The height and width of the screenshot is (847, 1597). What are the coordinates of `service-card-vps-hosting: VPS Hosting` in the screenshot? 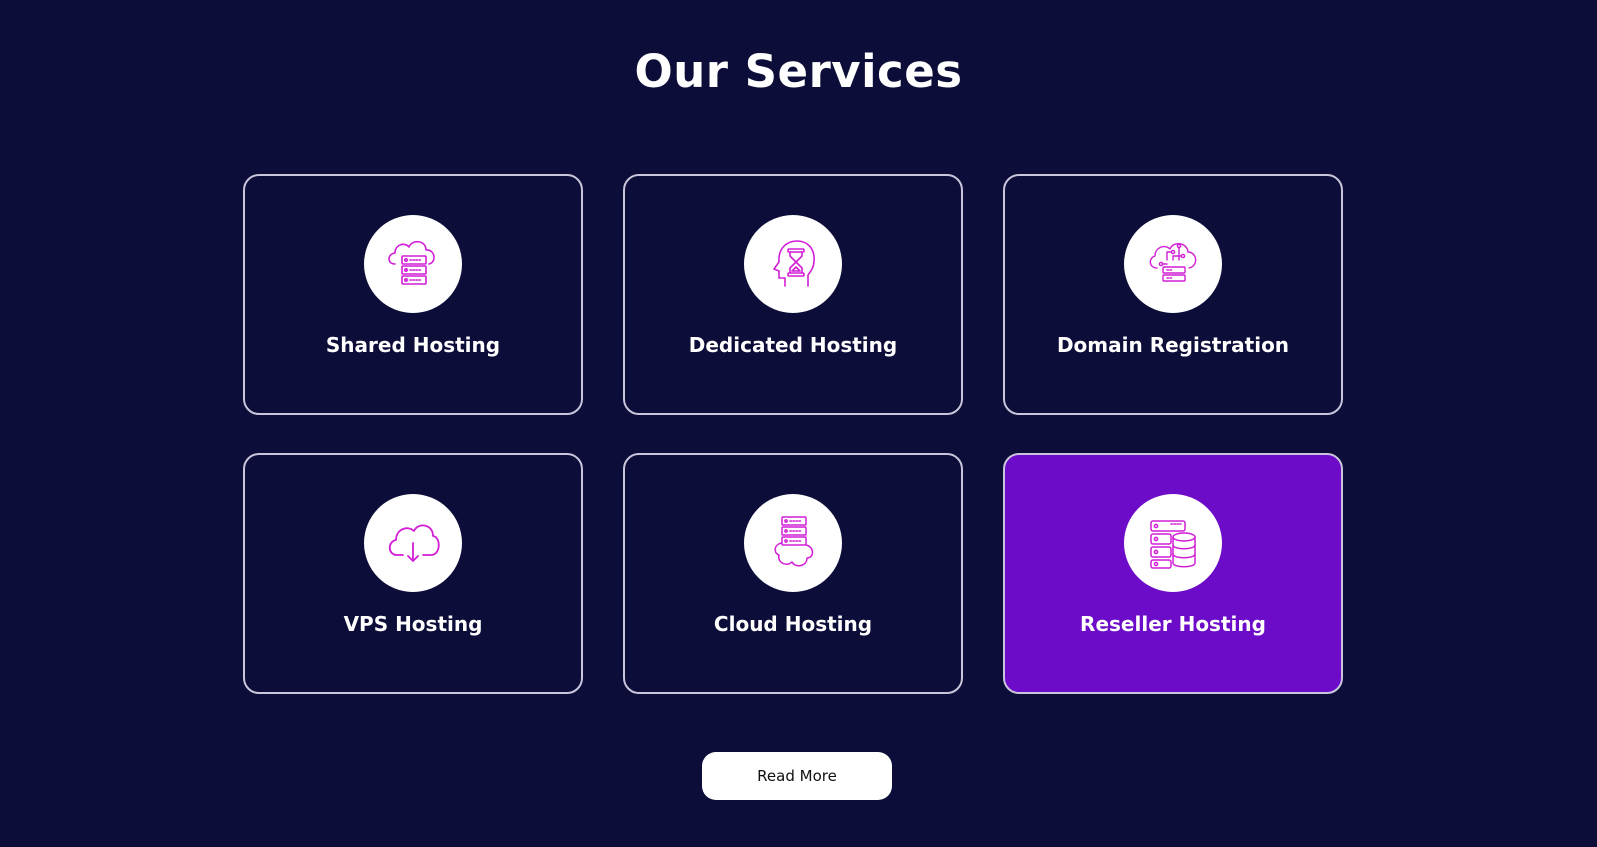 It's located at (413, 573).